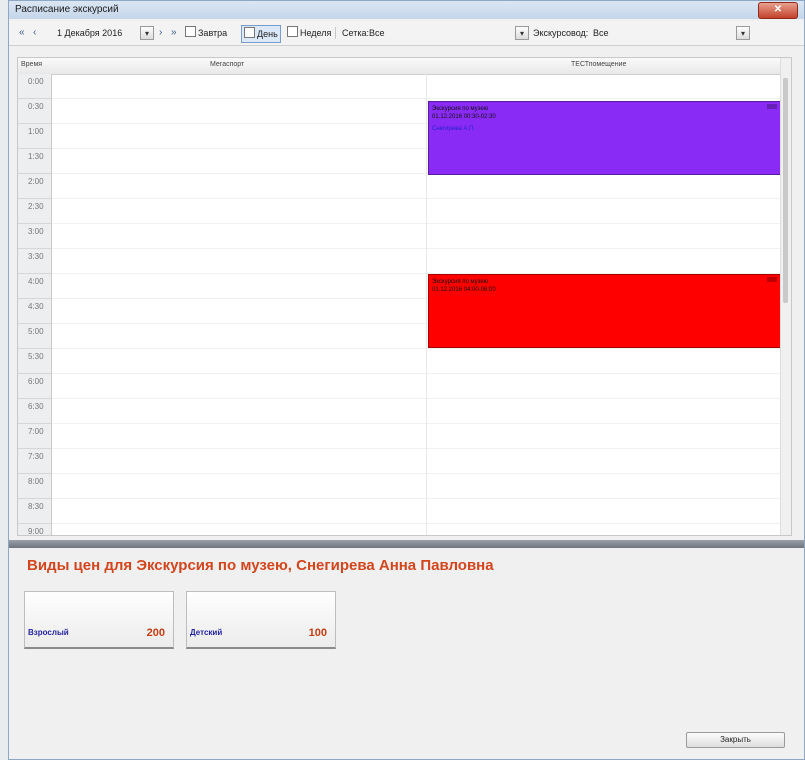  What do you see at coordinates (316, 33) in the screenshot?
I see `week-label: Неделя` at bounding box center [316, 33].